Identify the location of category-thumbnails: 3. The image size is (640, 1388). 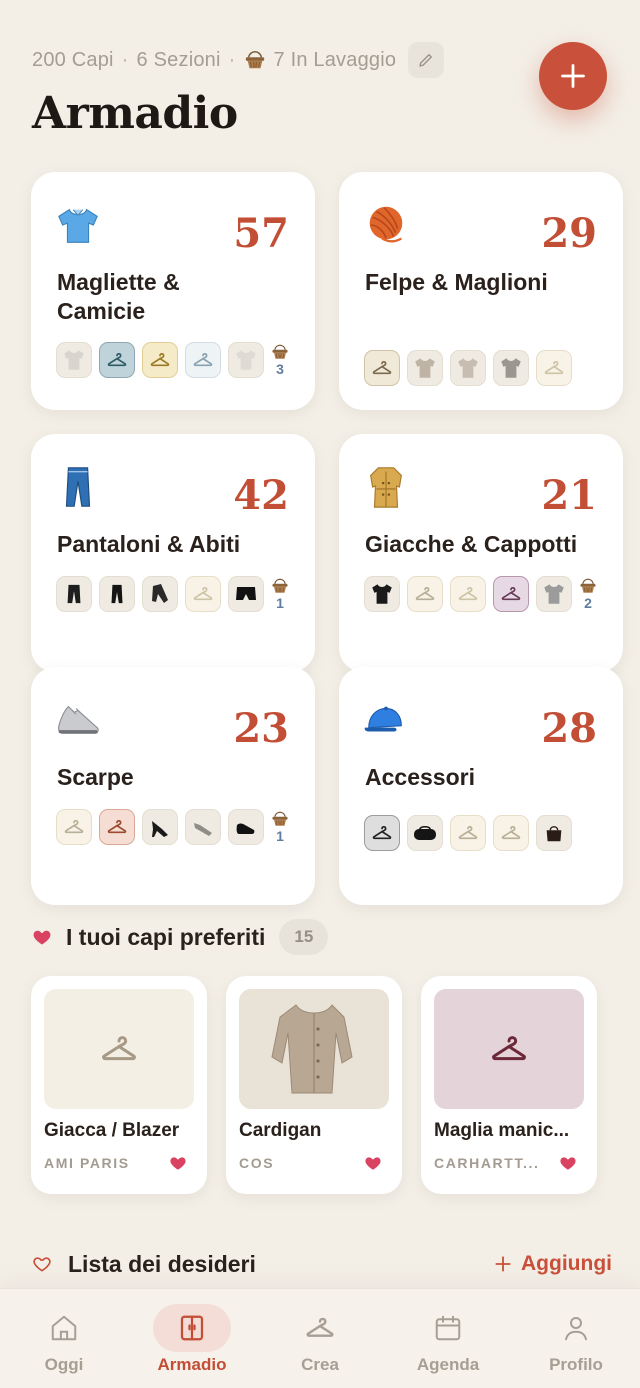
(172, 360).